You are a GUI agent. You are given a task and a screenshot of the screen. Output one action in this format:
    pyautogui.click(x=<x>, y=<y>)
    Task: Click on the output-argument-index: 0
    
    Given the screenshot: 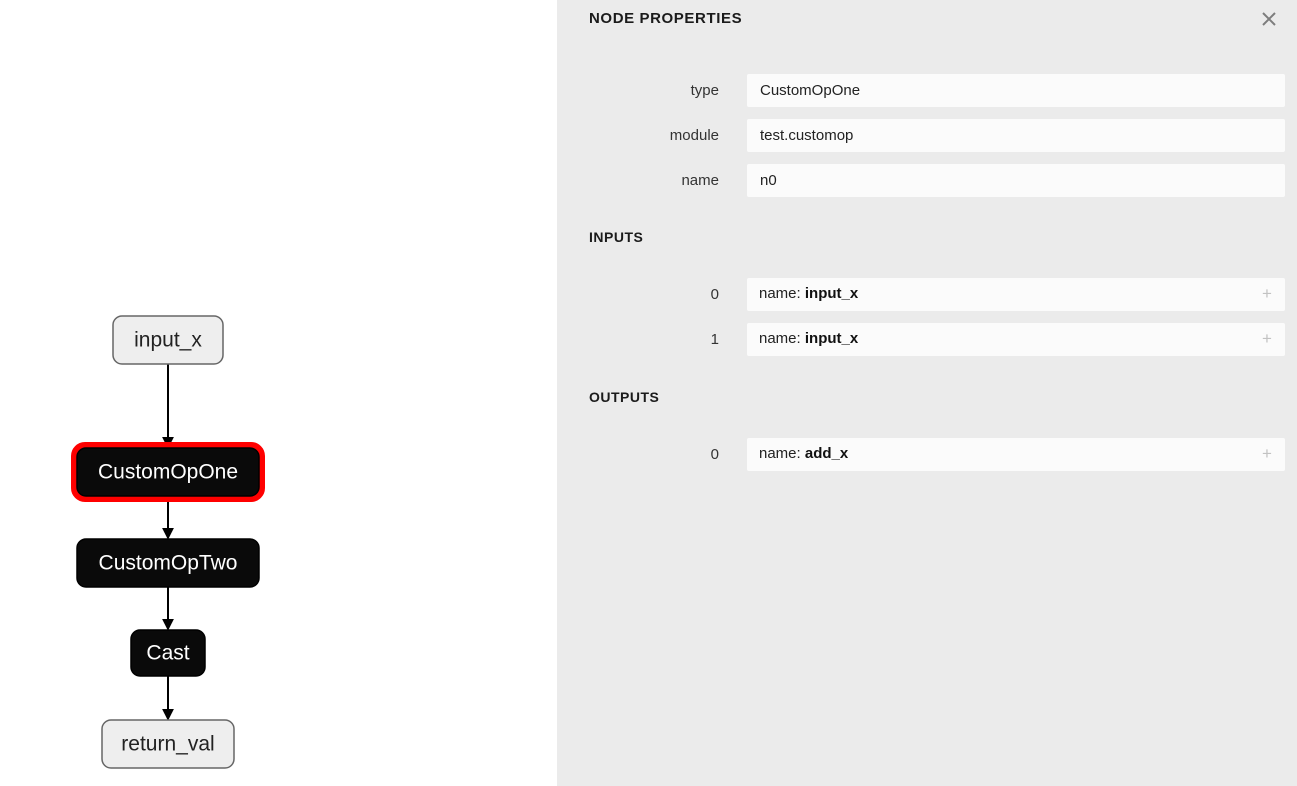 What is the action you would take?
    pyautogui.click(x=714, y=454)
    